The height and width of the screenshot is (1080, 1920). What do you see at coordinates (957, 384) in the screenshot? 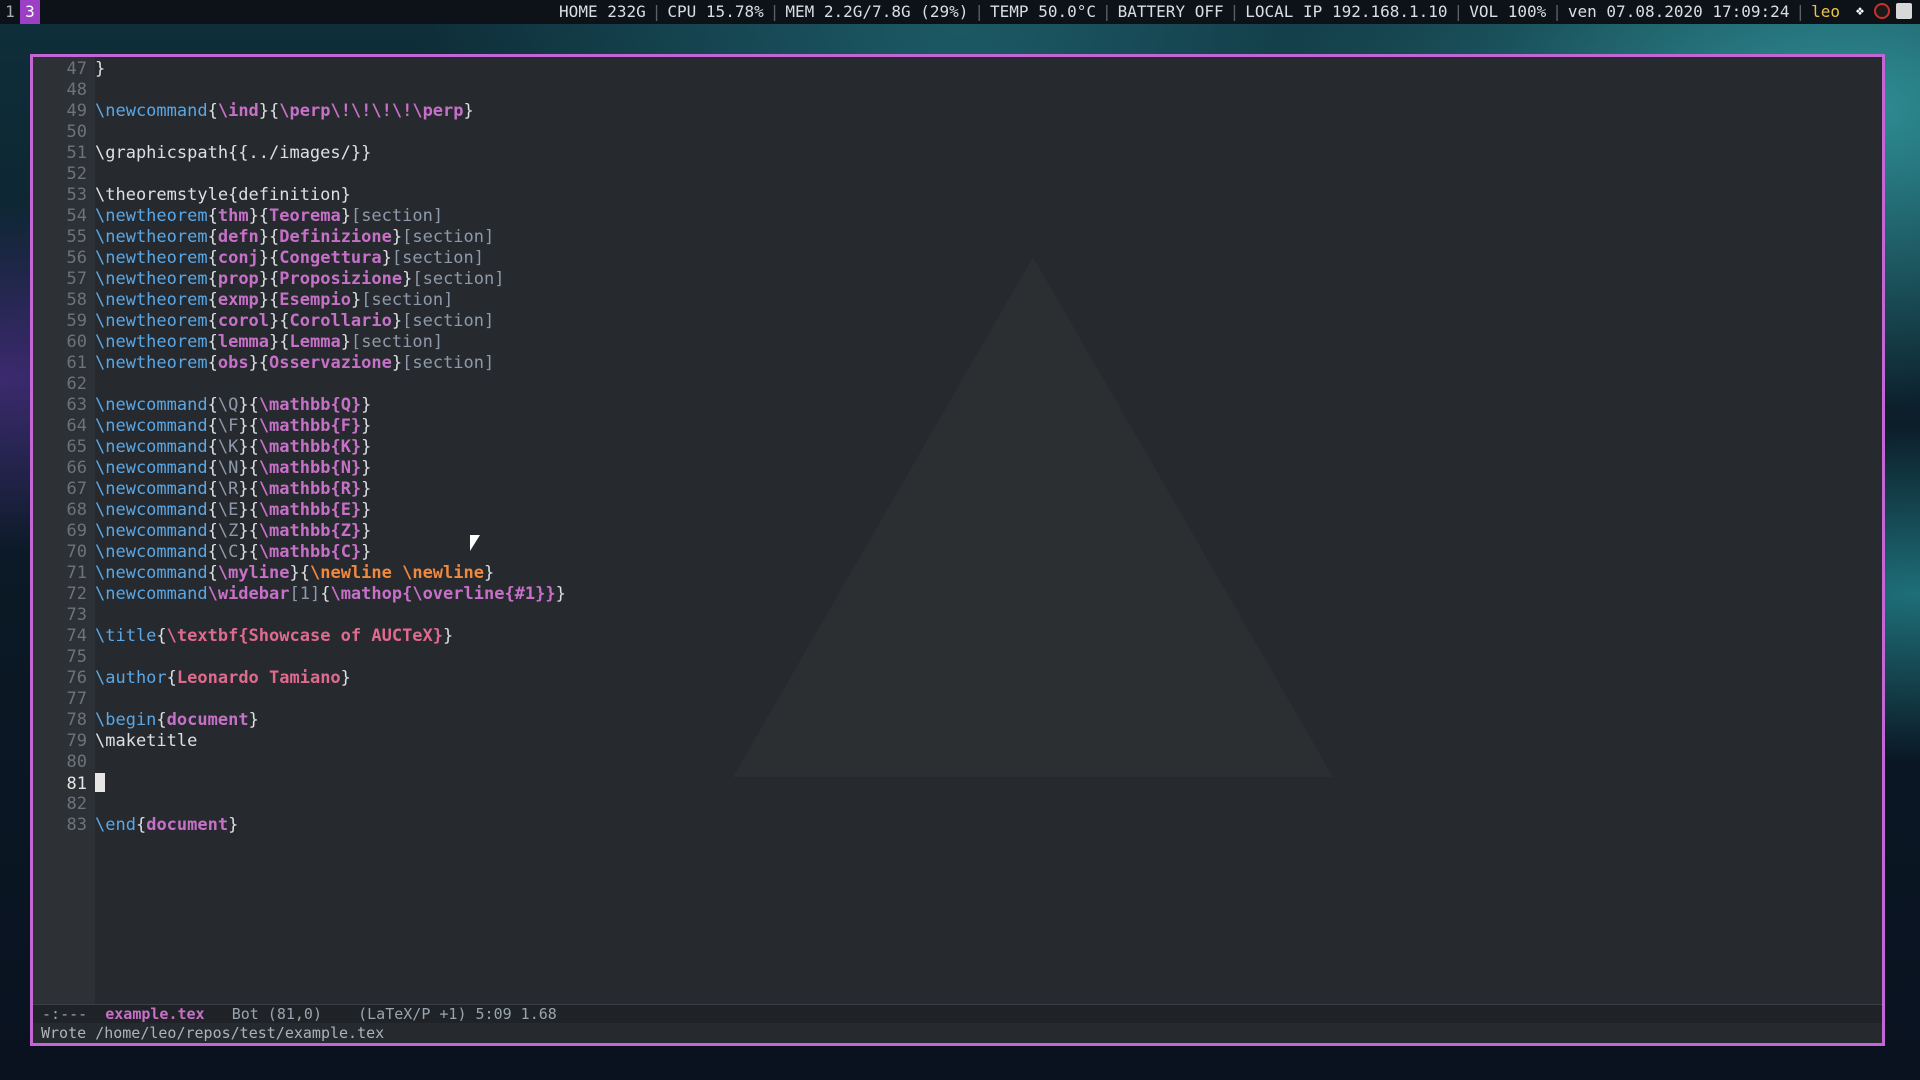
I see `code-line: 62` at bounding box center [957, 384].